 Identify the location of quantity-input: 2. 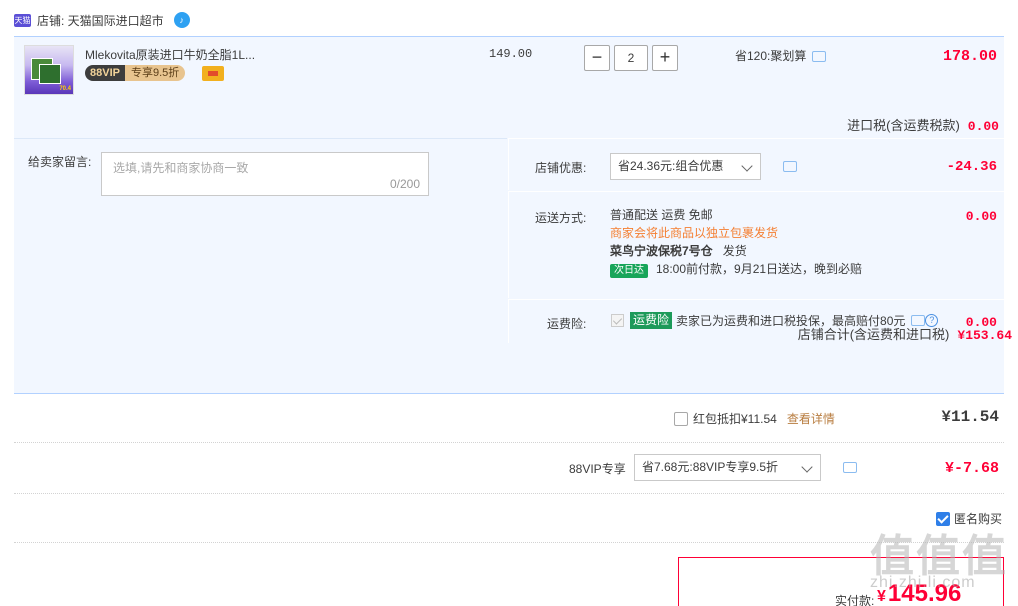
(631, 58).